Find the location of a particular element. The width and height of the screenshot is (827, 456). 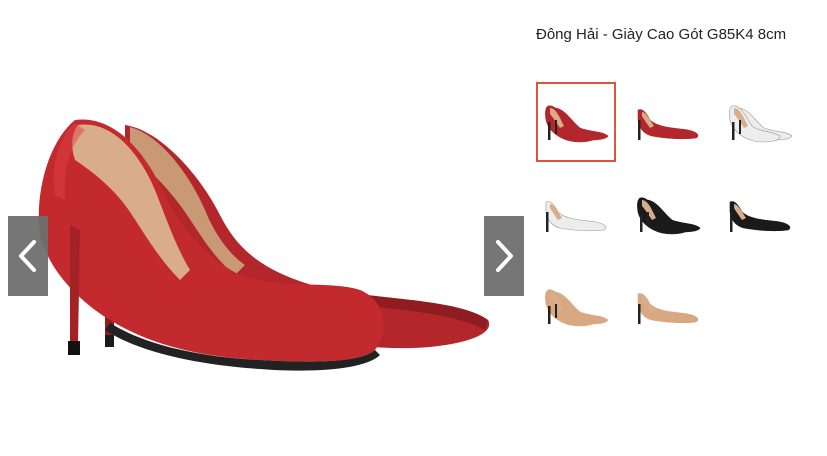

black-pump-side-thumbnail is located at coordinates (760, 216).